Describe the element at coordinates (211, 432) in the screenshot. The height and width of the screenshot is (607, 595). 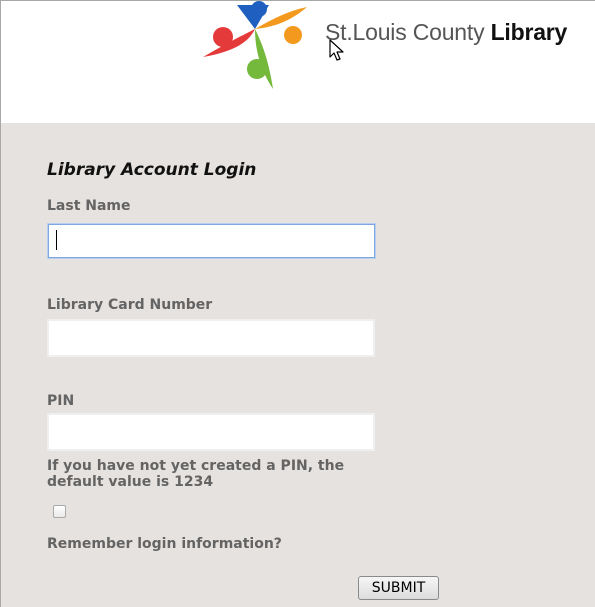
I see `pin-input` at that location.